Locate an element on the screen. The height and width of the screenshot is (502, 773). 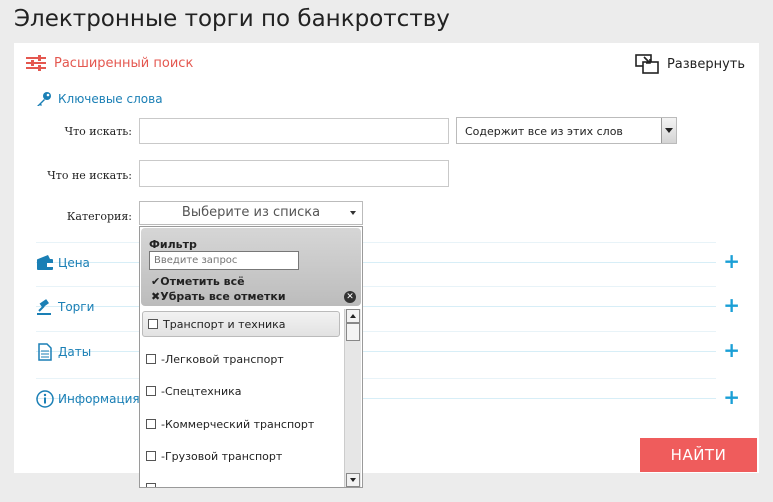
not-label: Что не искать: is located at coordinates (89, 175).